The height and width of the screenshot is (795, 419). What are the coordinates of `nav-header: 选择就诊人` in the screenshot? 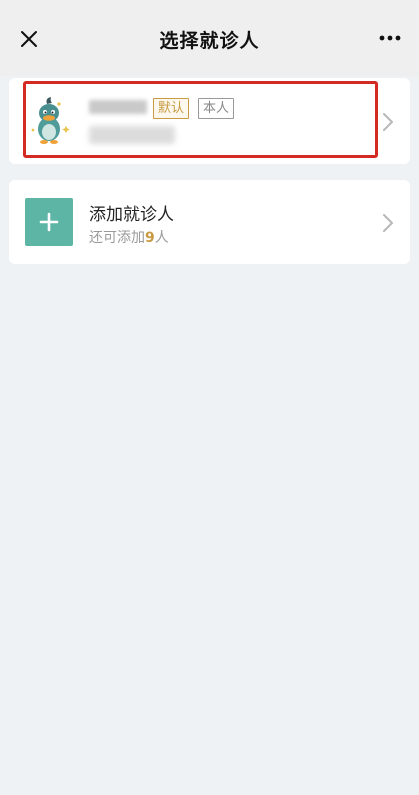 It's located at (209, 38).